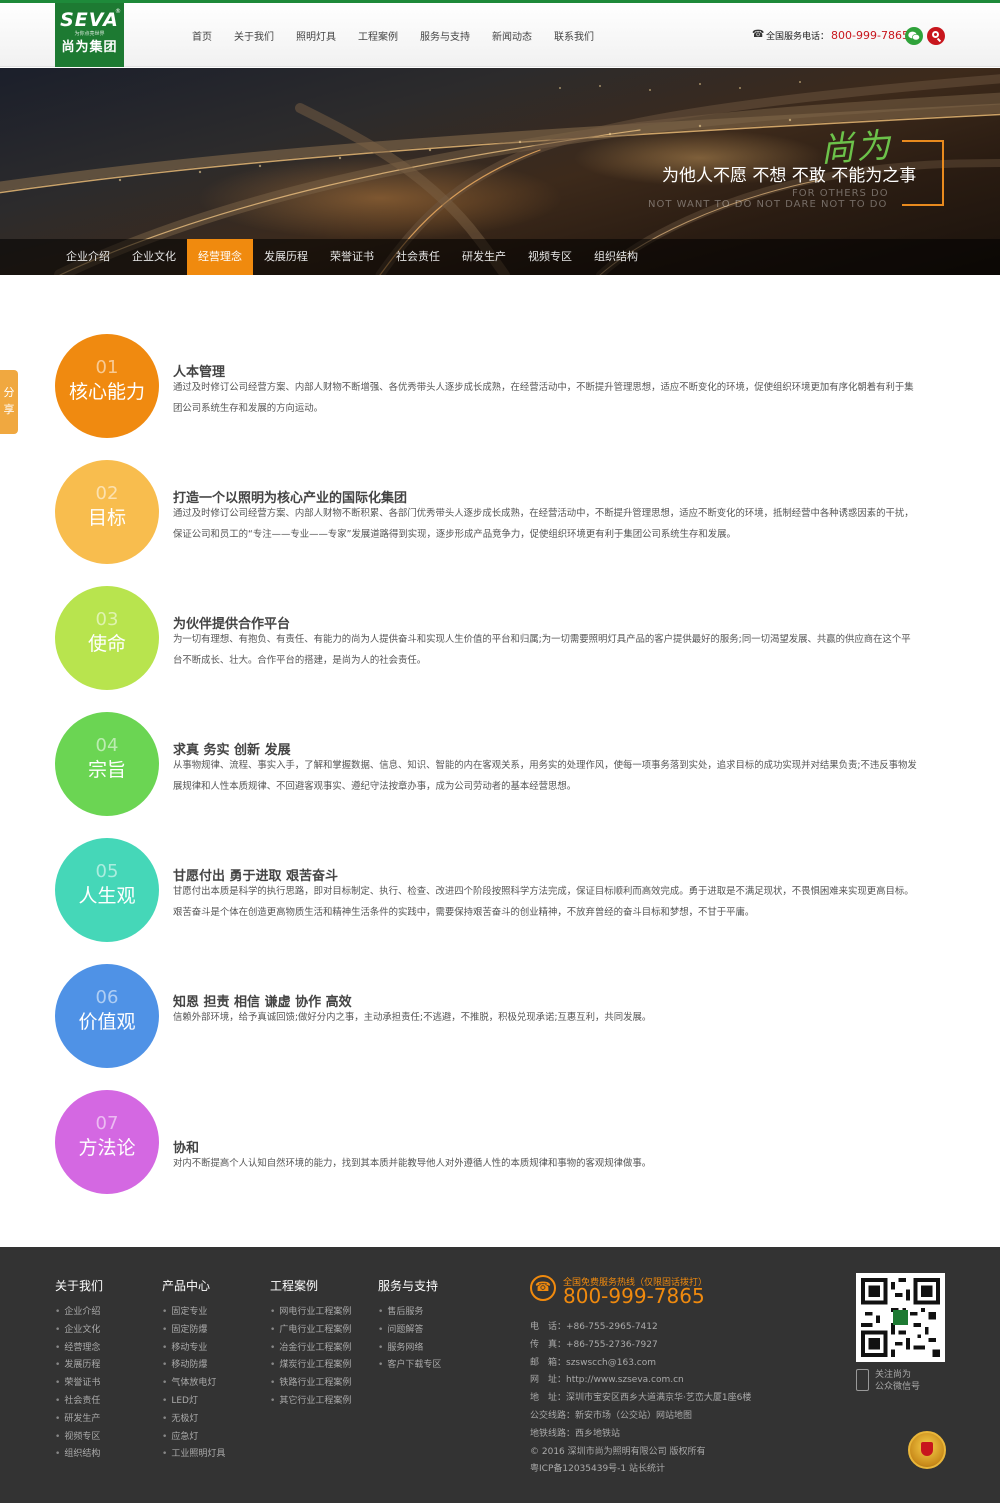 The image size is (1000, 1503). What do you see at coordinates (106, 392) in the screenshot?
I see `value-name: 核心能力` at bounding box center [106, 392].